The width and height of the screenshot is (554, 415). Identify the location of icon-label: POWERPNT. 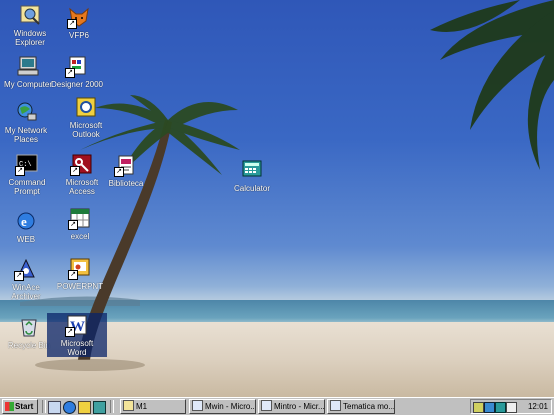
(80, 286).